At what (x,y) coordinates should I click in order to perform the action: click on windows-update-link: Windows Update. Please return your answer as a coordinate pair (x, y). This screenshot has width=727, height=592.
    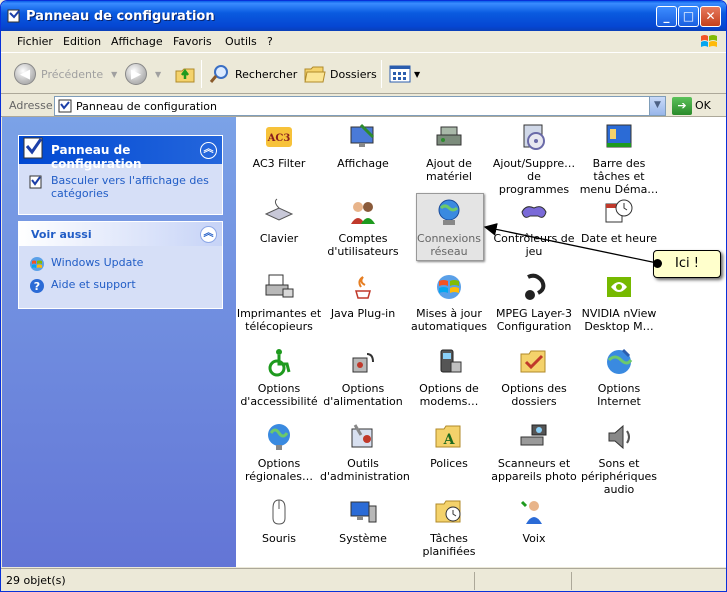
    Looking at the image, I should click on (120, 264).